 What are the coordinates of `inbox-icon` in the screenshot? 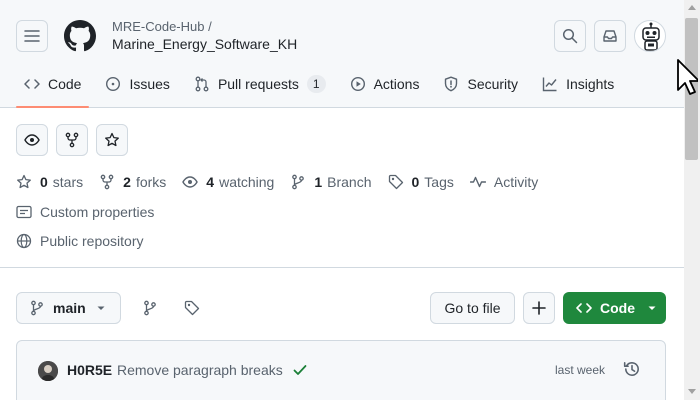 It's located at (610, 36).